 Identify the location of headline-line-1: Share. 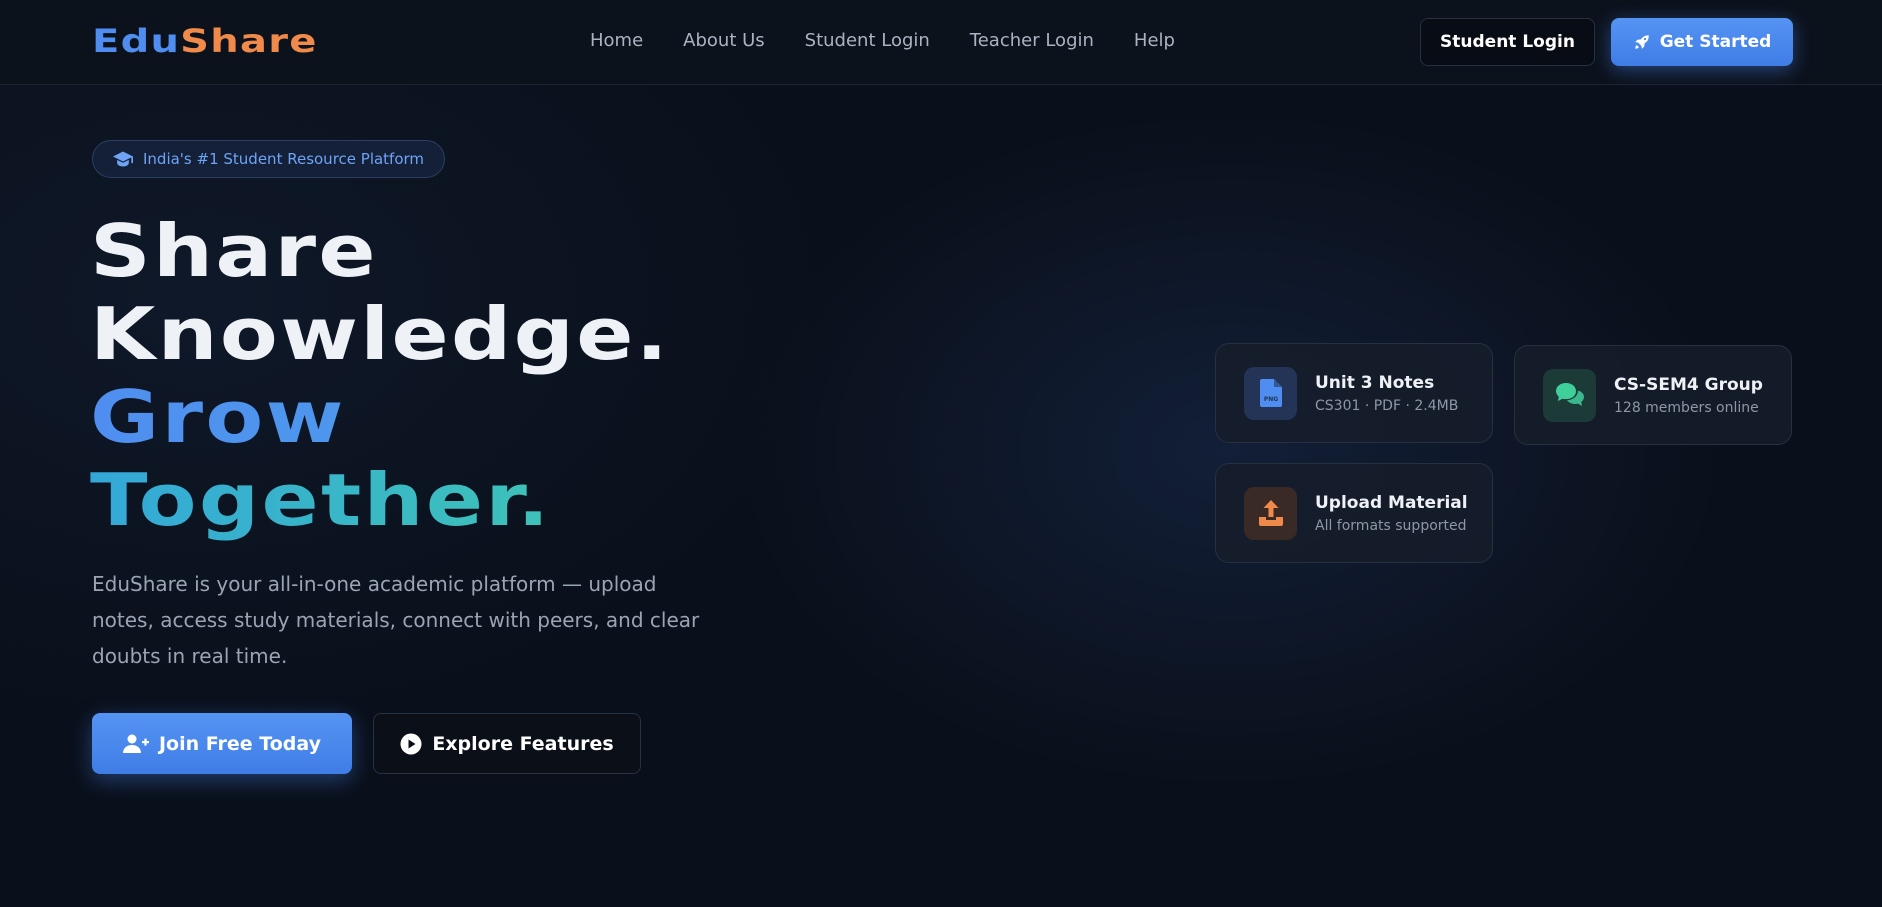
(234, 251).